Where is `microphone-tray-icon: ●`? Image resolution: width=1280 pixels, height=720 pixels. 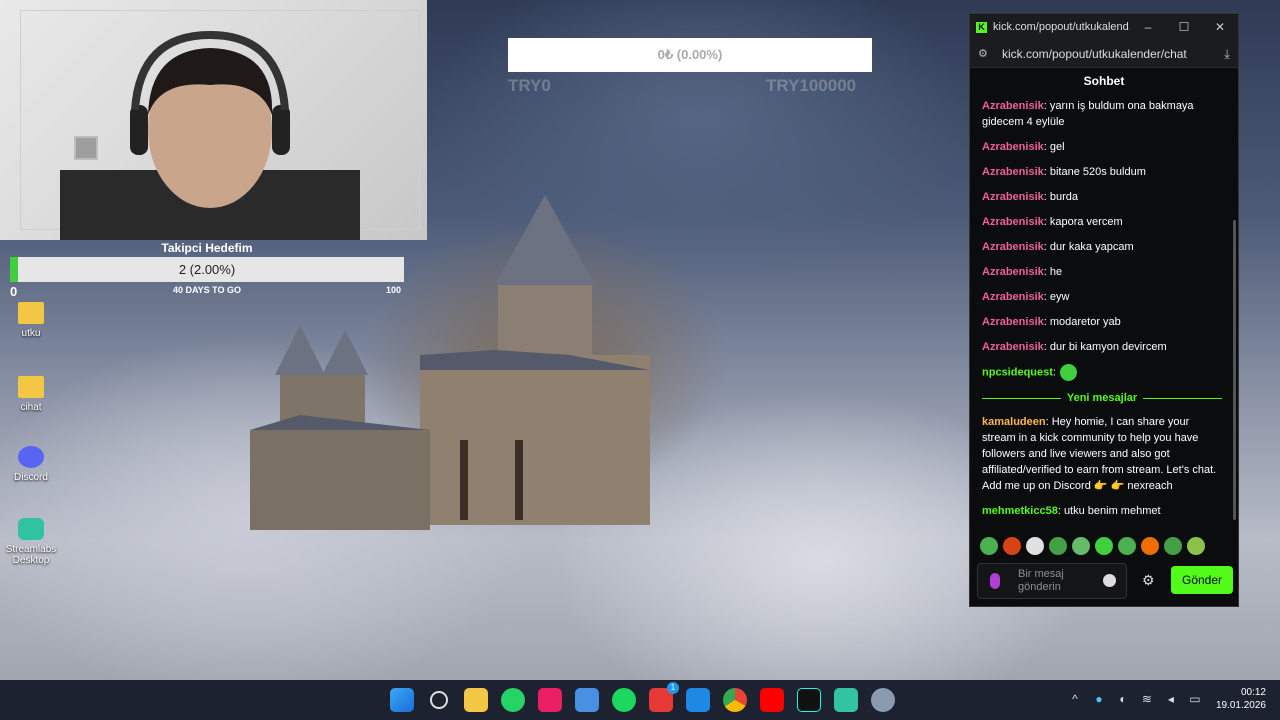 microphone-tray-icon: ● is located at coordinates (1099, 699).